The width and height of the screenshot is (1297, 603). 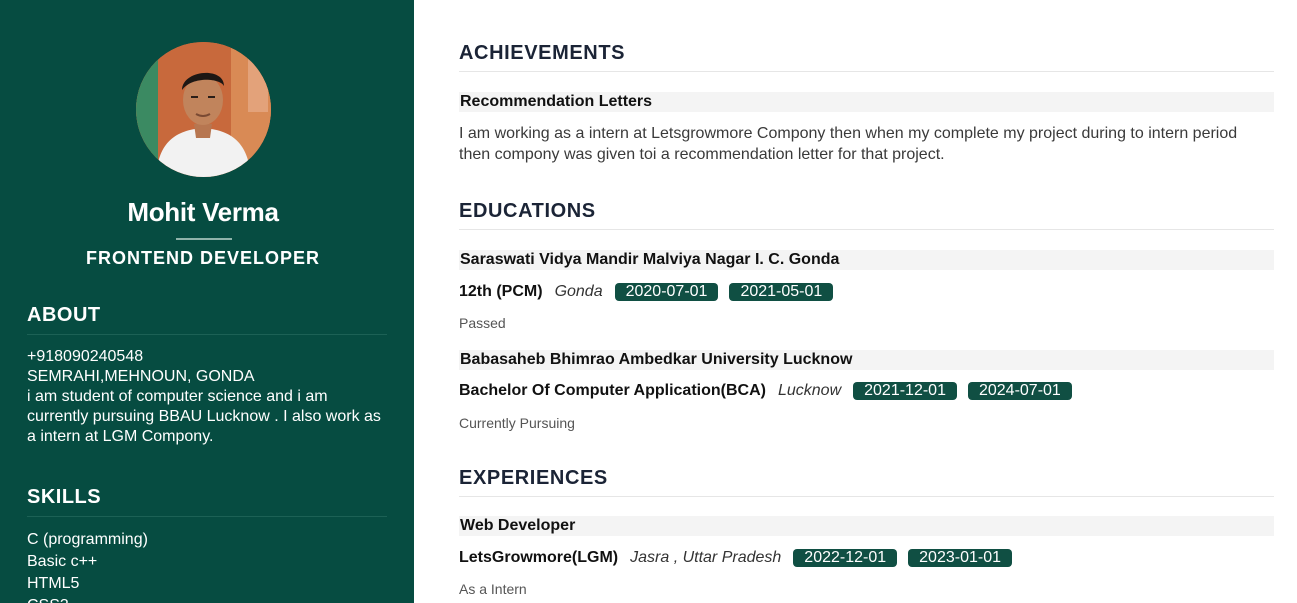 I want to click on name-divider, so click(x=204, y=239).